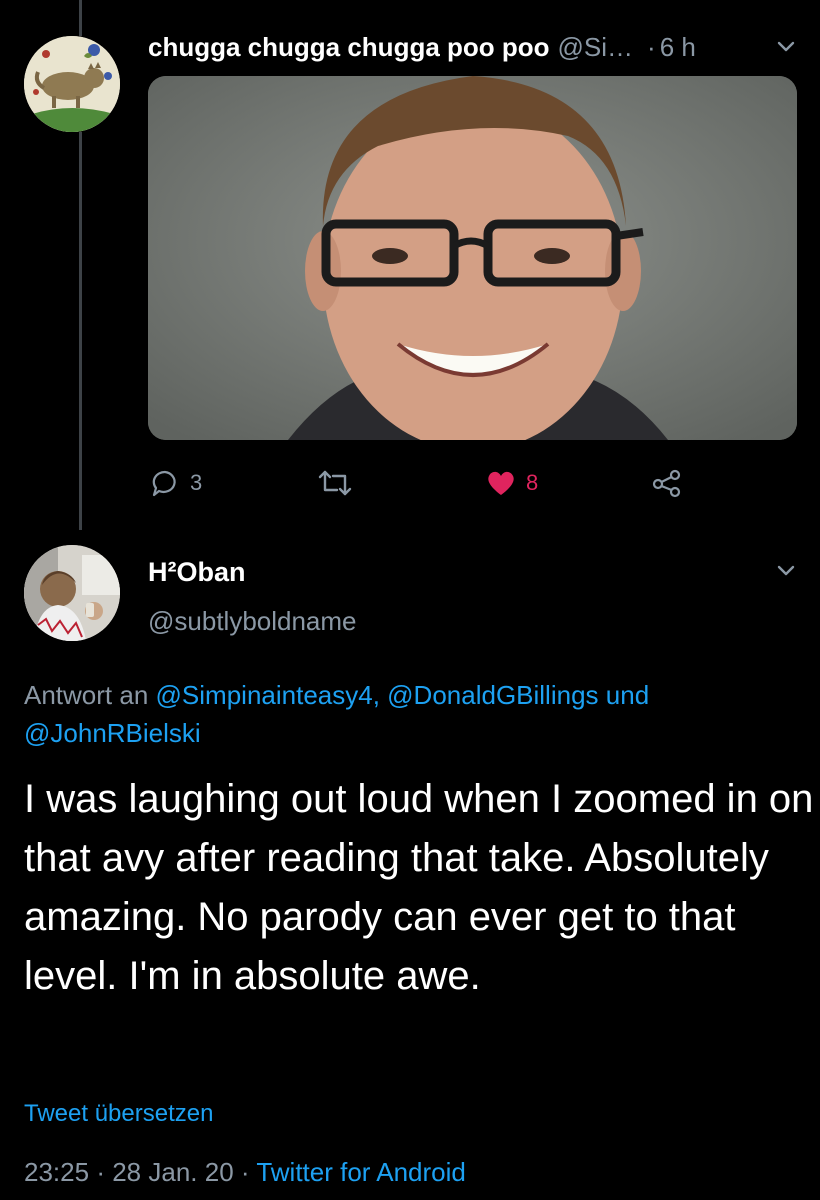 The height and width of the screenshot is (1200, 820). Describe the element at coordinates (492, 695) in the screenshot. I see `mention-link: @DonaldGBillings` at that location.